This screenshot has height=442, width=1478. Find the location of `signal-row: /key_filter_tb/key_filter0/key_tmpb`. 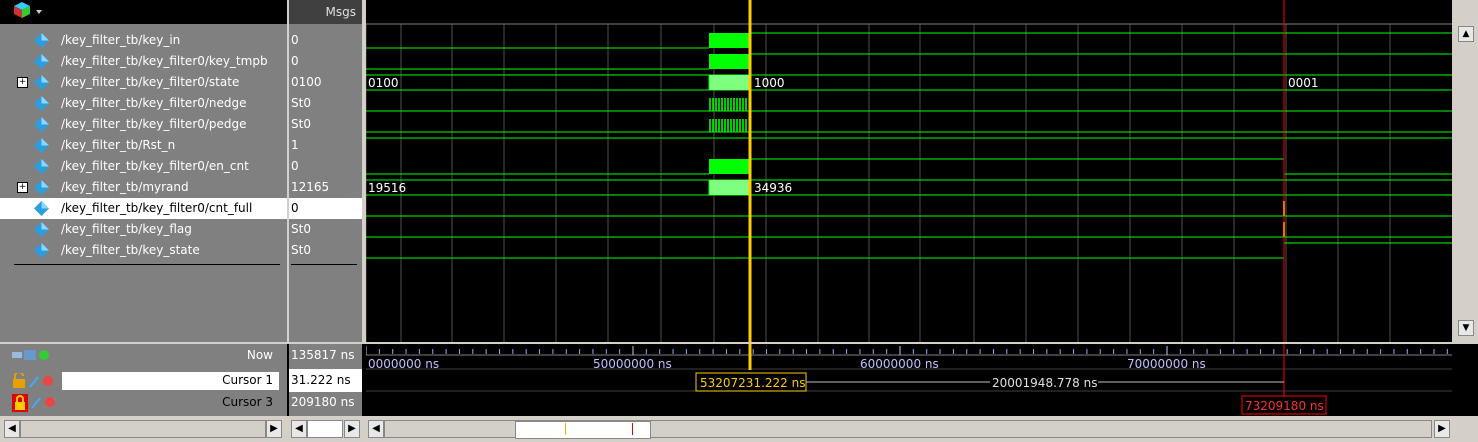

signal-row: /key_filter_tb/key_filter0/key_tmpb is located at coordinates (143, 61).